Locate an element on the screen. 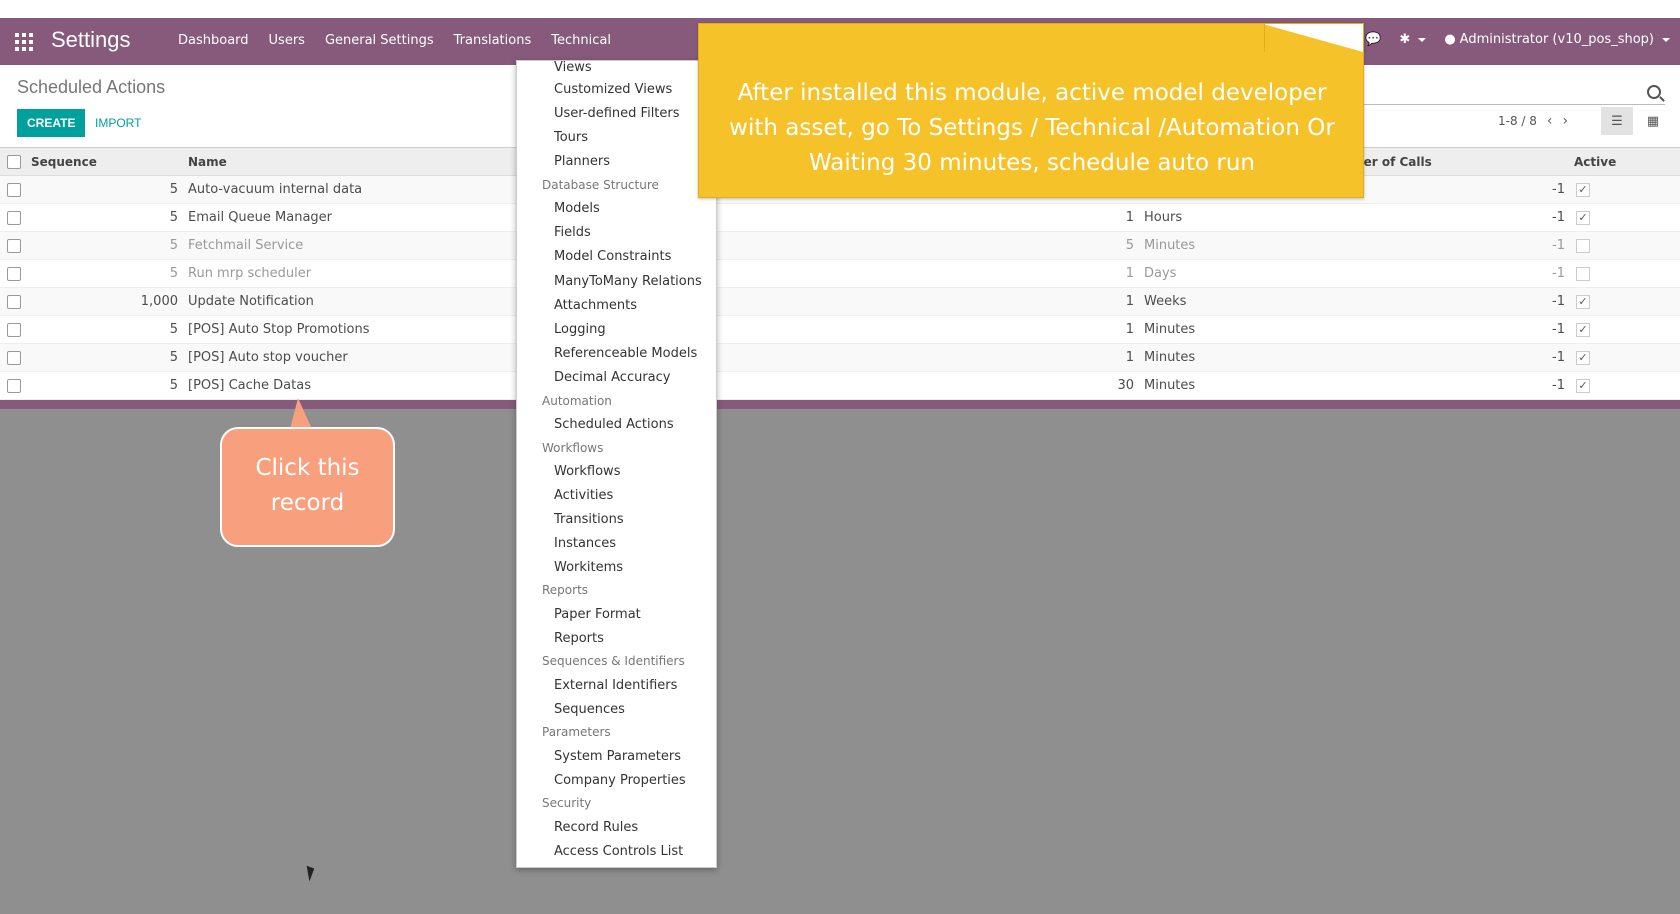 The height and width of the screenshot is (914, 1680). menu-item-external-identifiers: External Identifiers is located at coordinates (615, 685).